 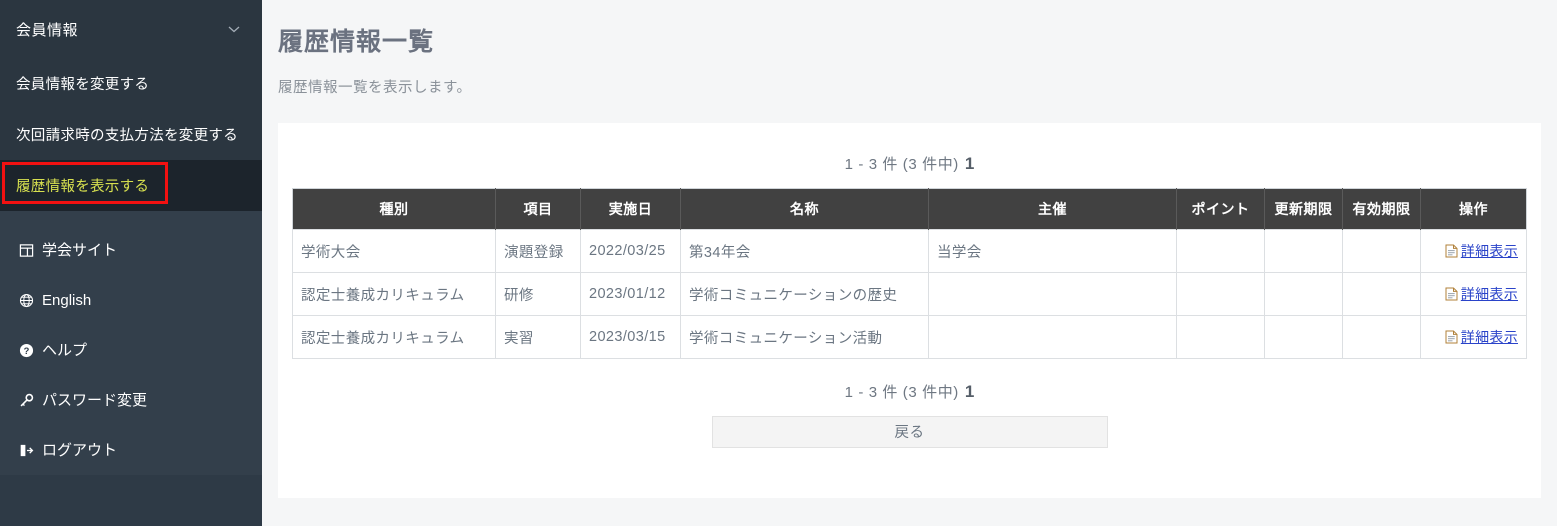 I want to click on pagination-bottom: 1 - 3 件 (3 件中) 1, so click(x=909, y=384).